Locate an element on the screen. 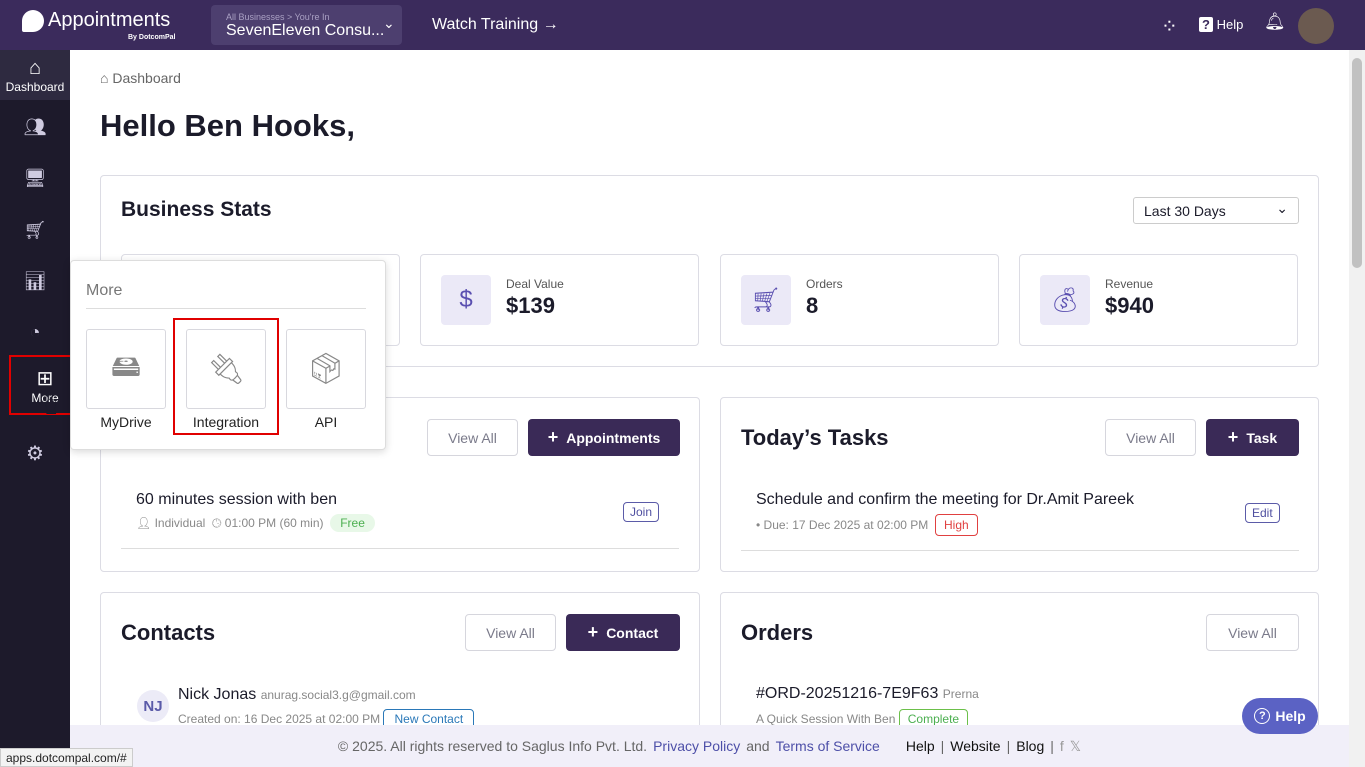 The height and width of the screenshot is (767, 1365). chart-icon: 📊︎ is located at coordinates (35, 280).